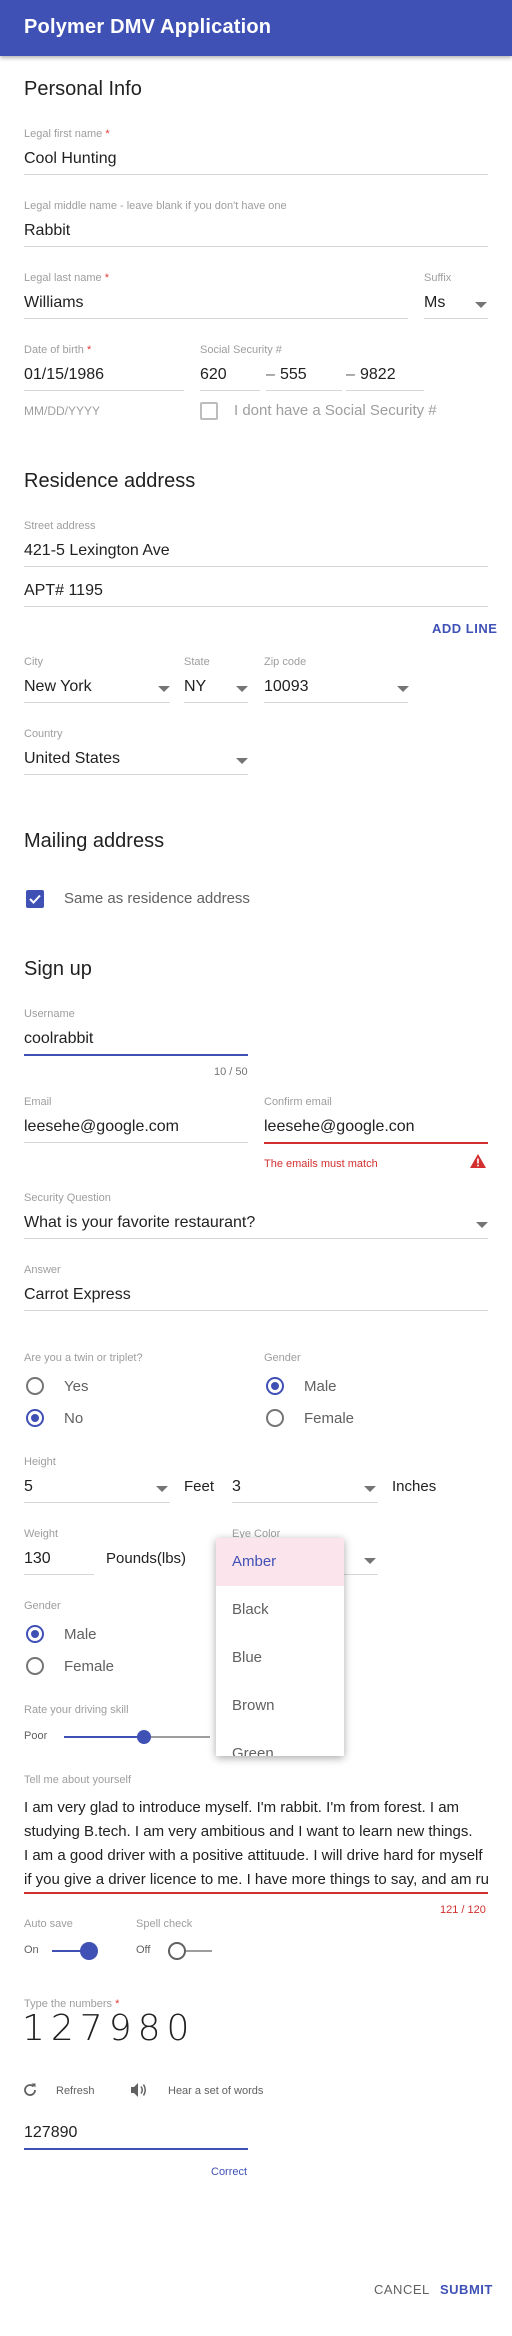 The image size is (512, 2336). What do you see at coordinates (293, 375) in the screenshot?
I see `ssn-part2-input: 555` at bounding box center [293, 375].